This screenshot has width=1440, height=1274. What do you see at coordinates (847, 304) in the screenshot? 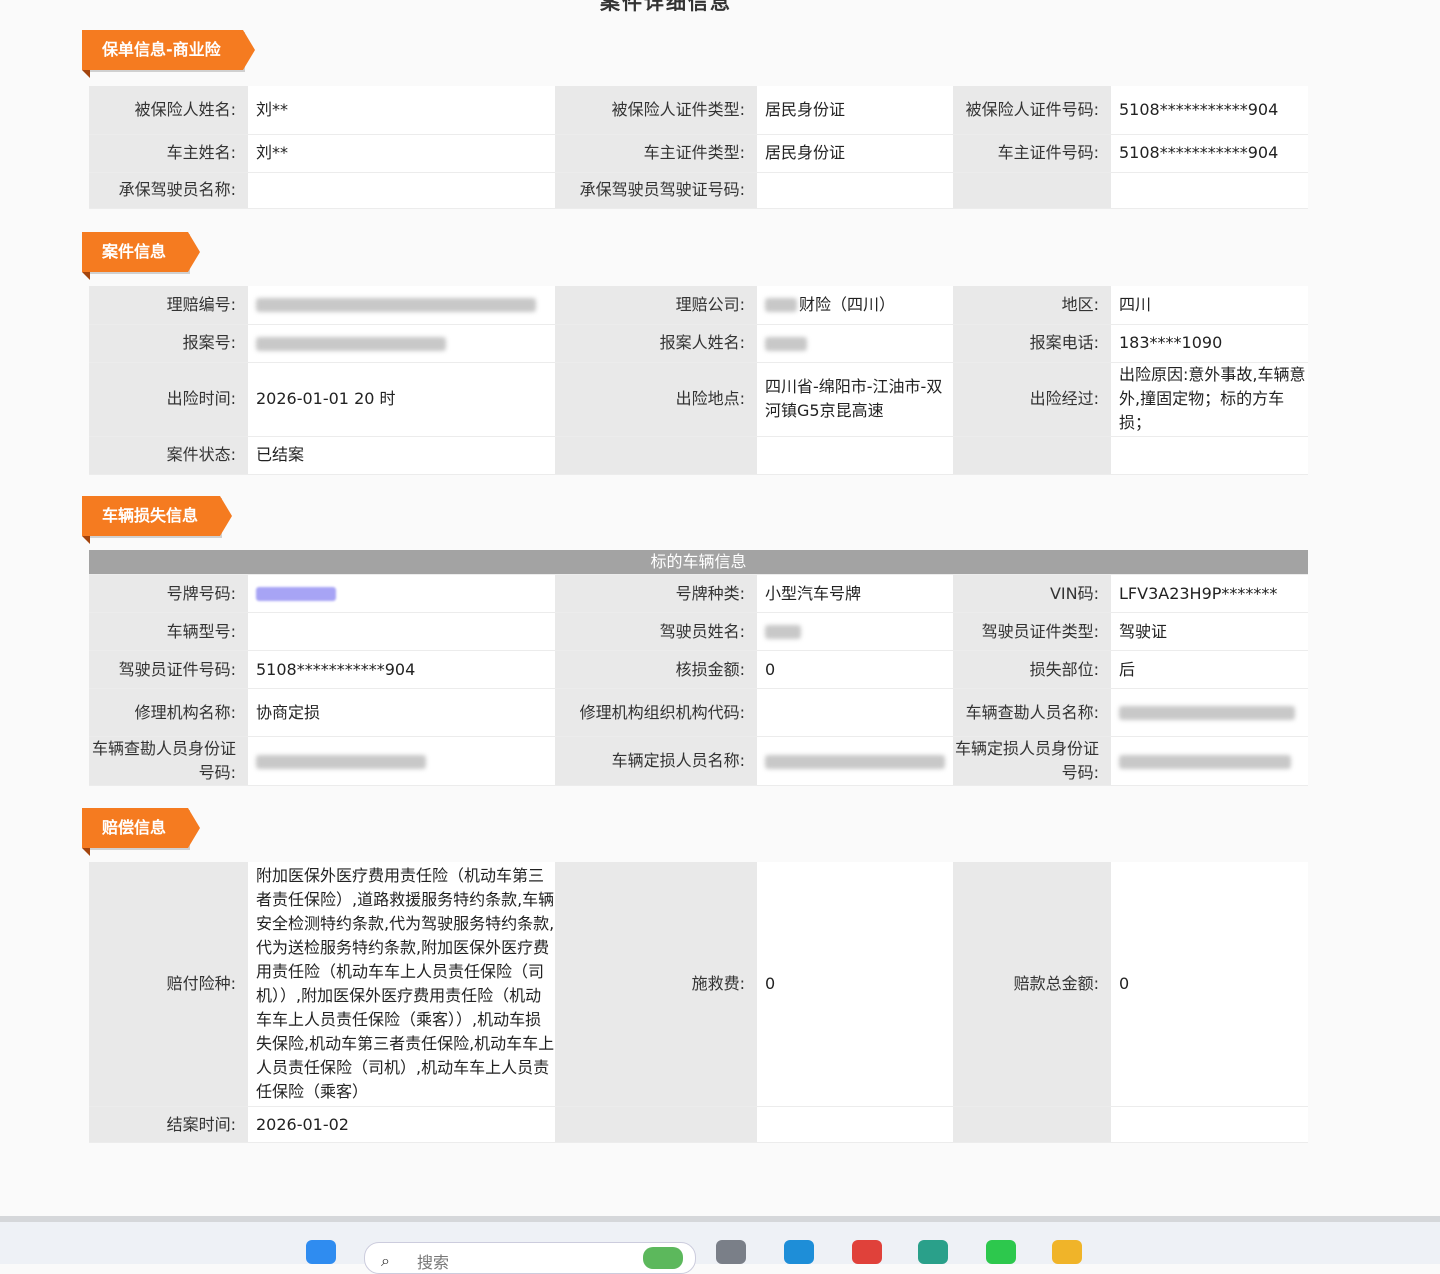
I see `claim-company: 财险（四川）` at bounding box center [847, 304].